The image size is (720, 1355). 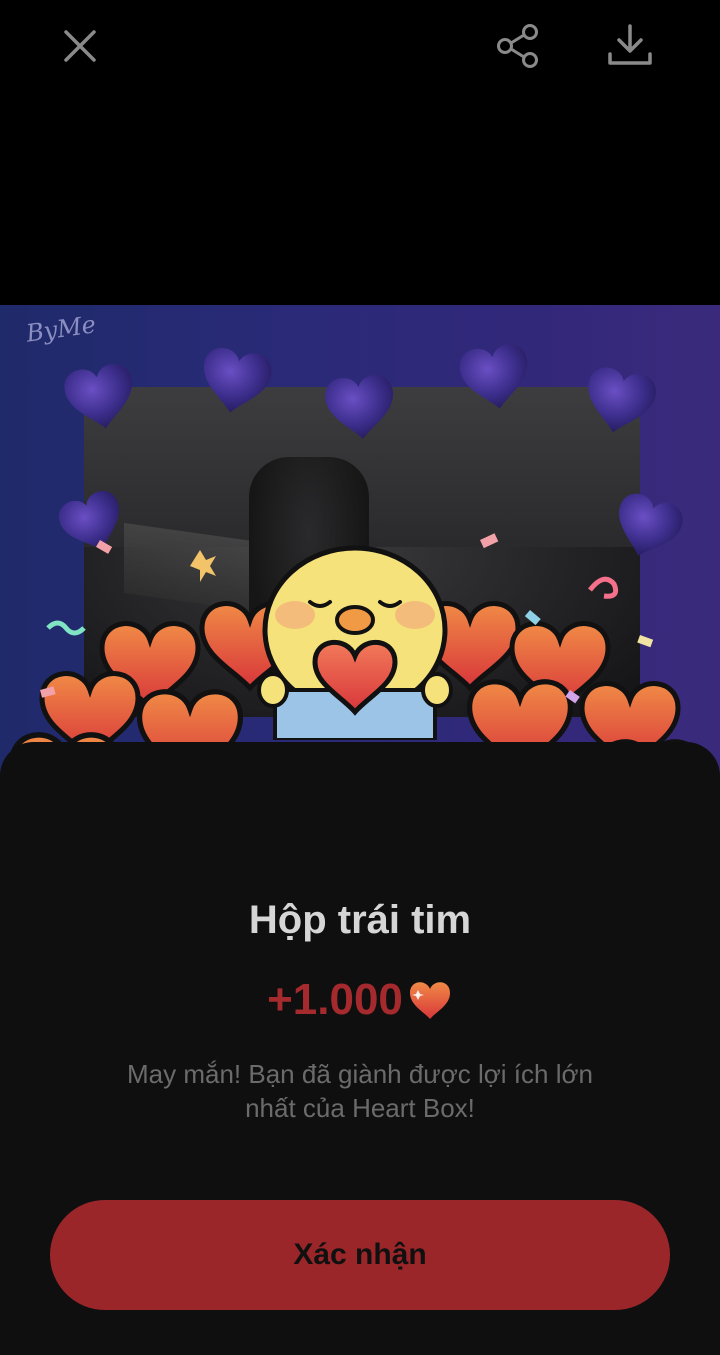 What do you see at coordinates (360, 920) in the screenshot?
I see `dialog-title: Hộp trái tim` at bounding box center [360, 920].